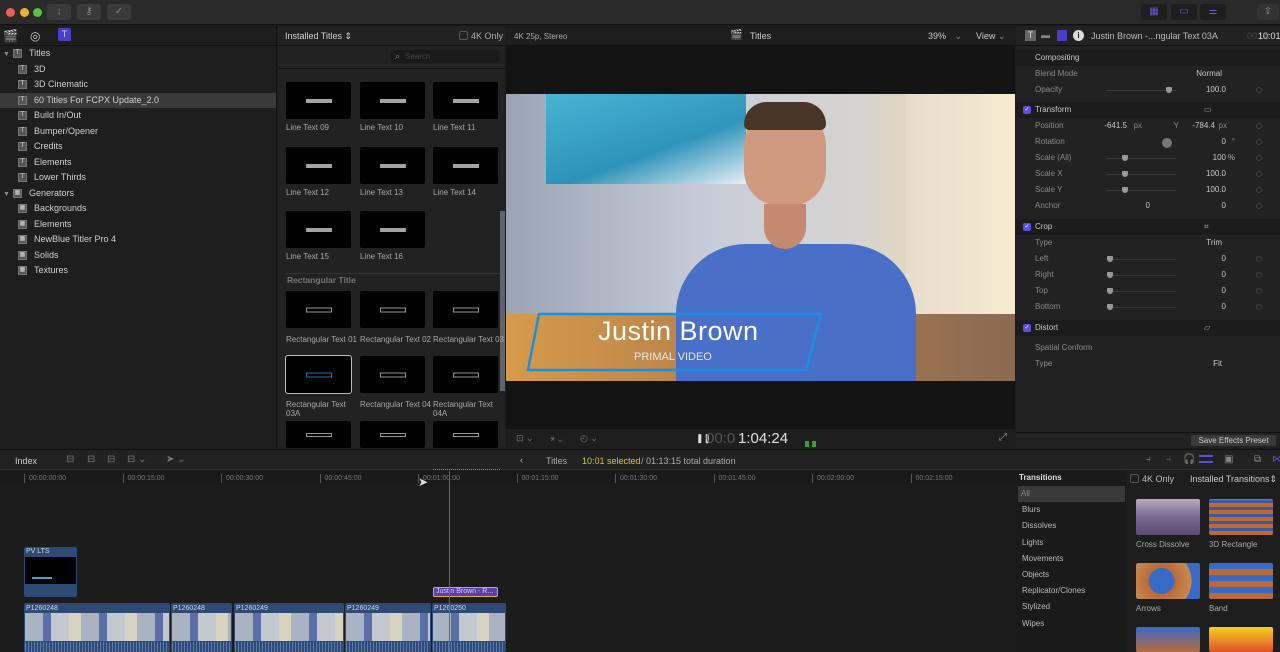  Describe the element at coordinates (176, 459) in the screenshot. I see `select-tool-dropdown: ➤ ⌄` at that location.